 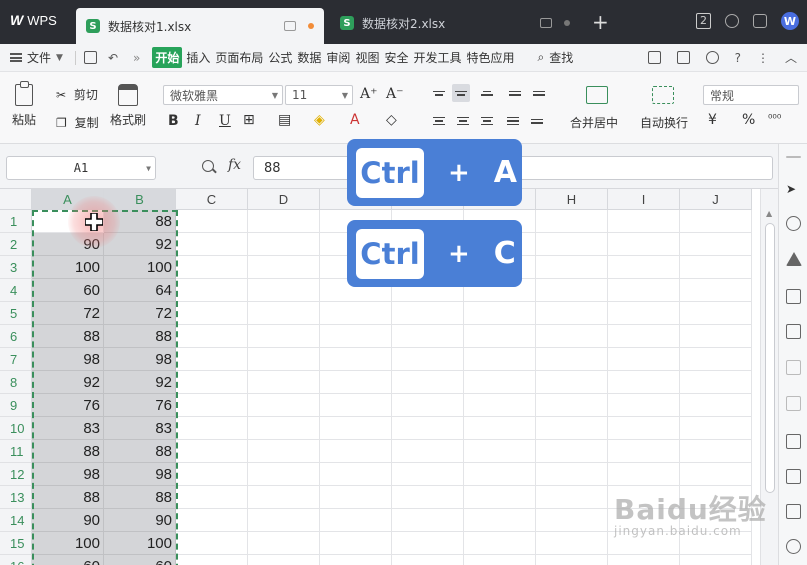 I want to click on cell-a6: 88, so click(x=68, y=336).